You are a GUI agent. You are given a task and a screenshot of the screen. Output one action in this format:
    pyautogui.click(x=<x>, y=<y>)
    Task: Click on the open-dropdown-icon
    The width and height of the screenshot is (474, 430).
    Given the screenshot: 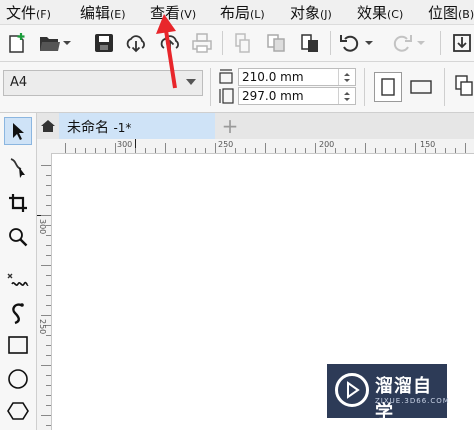 What is the action you would take?
    pyautogui.click(x=67, y=43)
    